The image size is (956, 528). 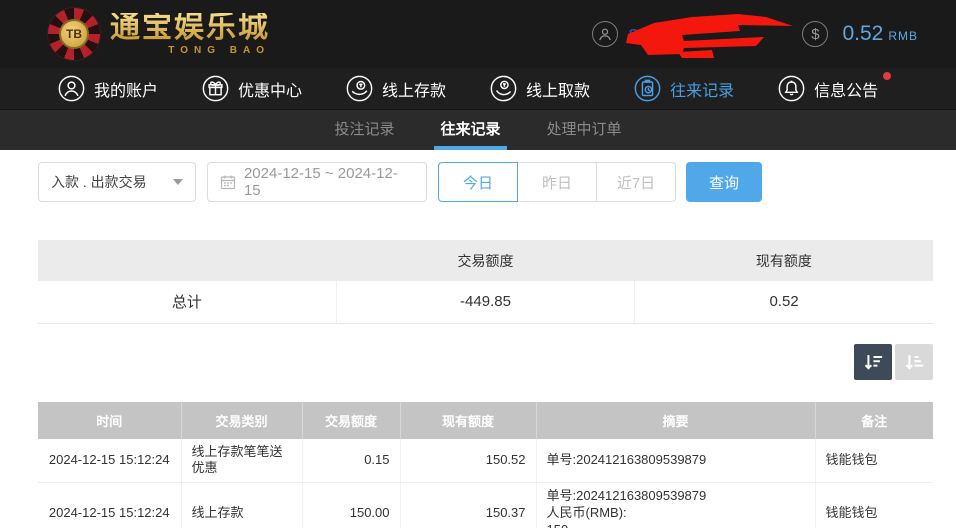 I want to click on balance: 0.52 RMB, so click(x=880, y=34).